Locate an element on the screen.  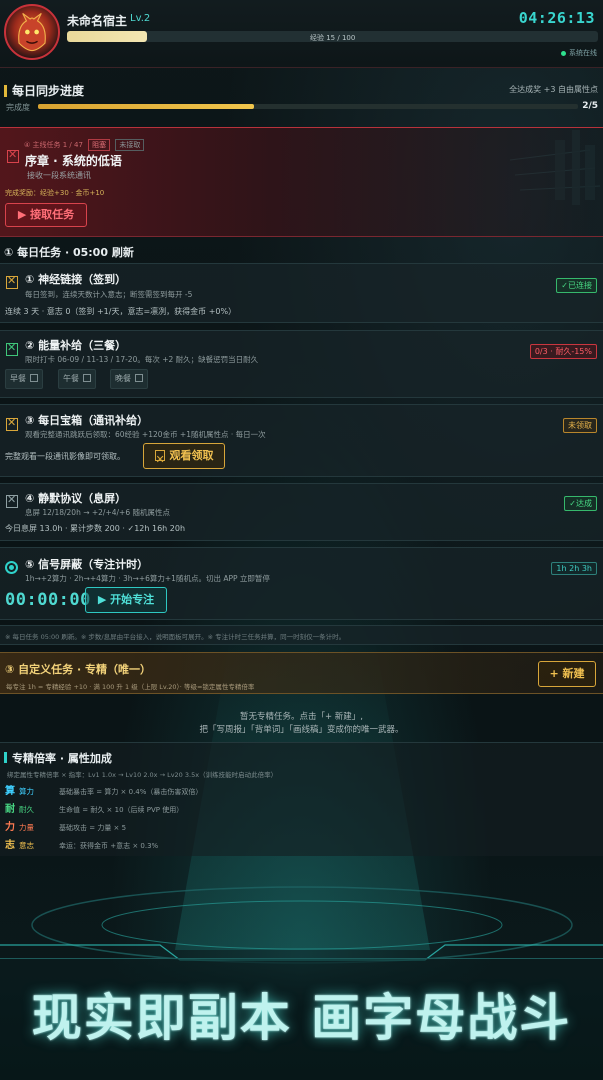
main-quest-tag-count: 1 / 47 is located at coordinates (72, 145).